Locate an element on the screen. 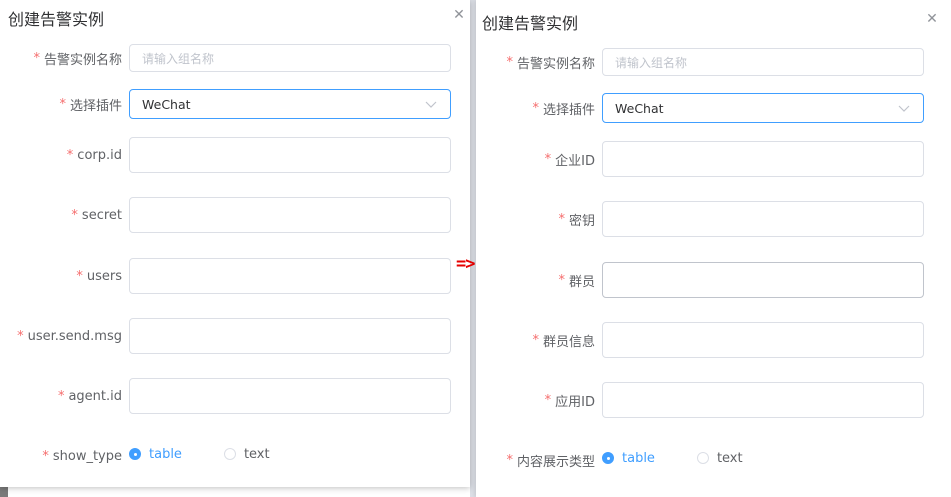 The image size is (951, 497). field-label: * 群员 is located at coordinates (535, 280).